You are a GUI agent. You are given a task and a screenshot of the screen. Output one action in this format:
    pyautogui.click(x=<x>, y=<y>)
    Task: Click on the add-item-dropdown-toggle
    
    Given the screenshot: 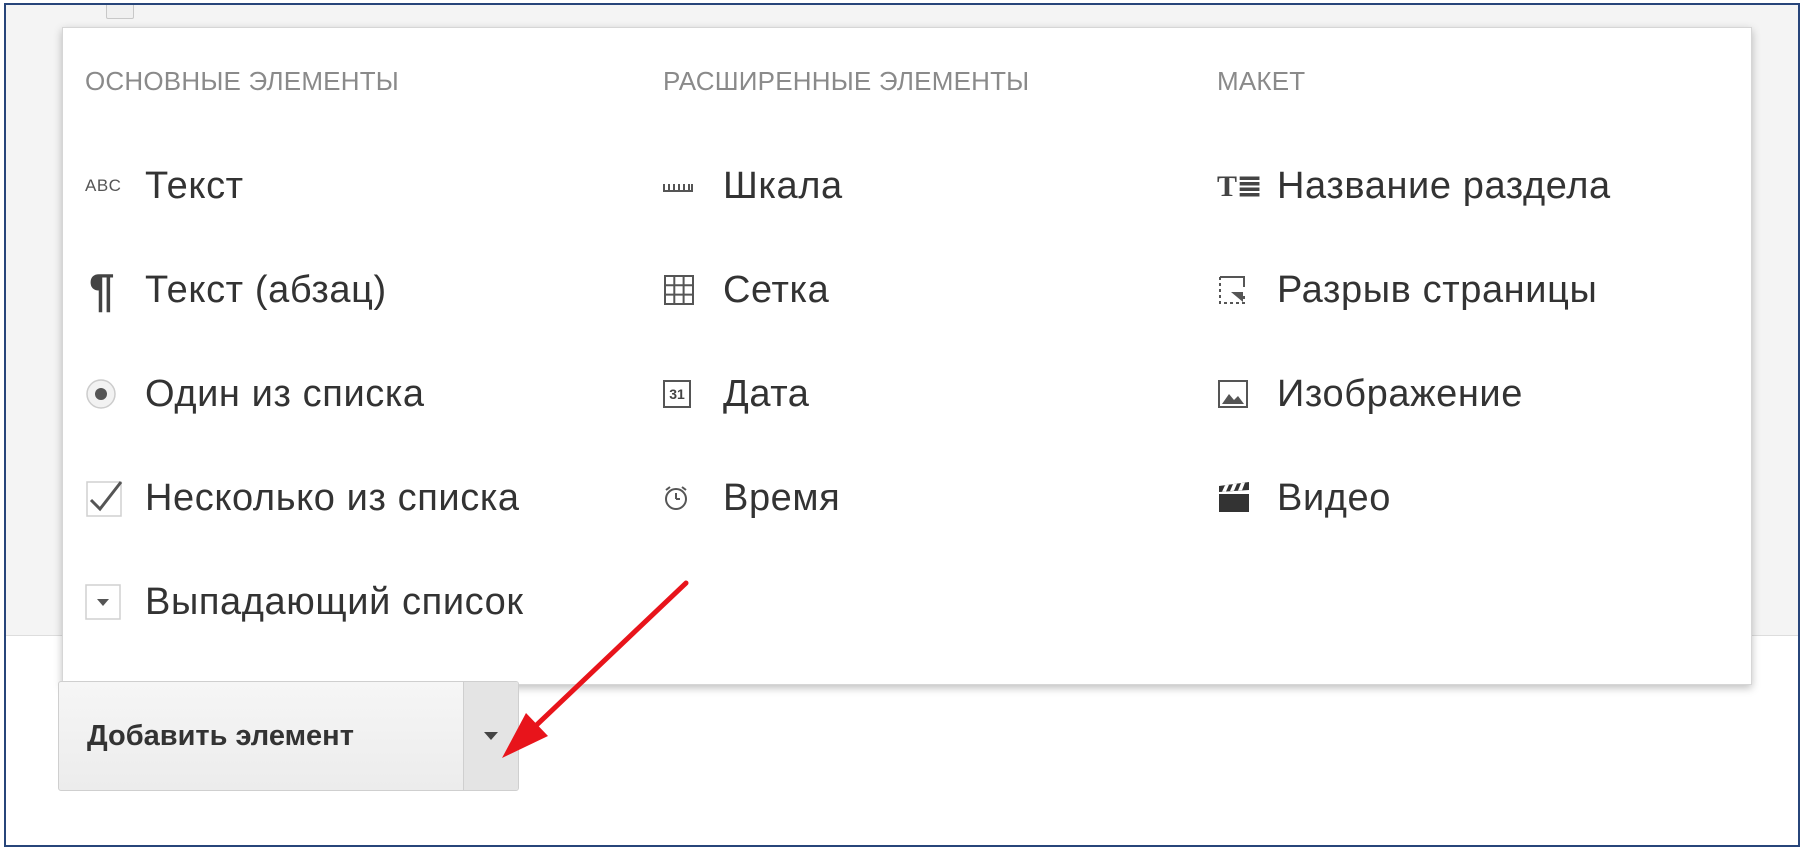 What is the action you would take?
    pyautogui.click(x=490, y=736)
    